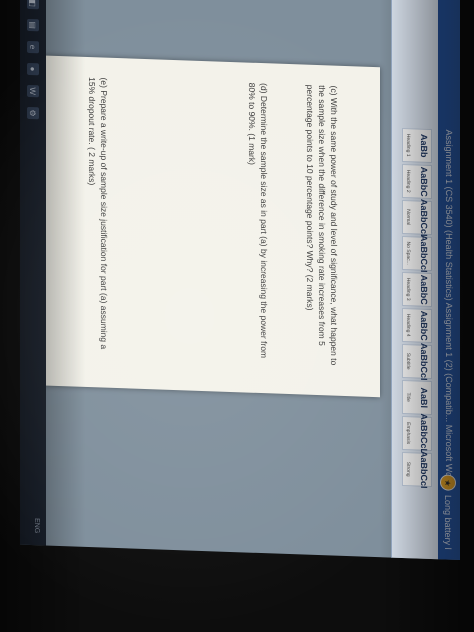  I want to click on style-name: Subtitle, so click(408, 361).